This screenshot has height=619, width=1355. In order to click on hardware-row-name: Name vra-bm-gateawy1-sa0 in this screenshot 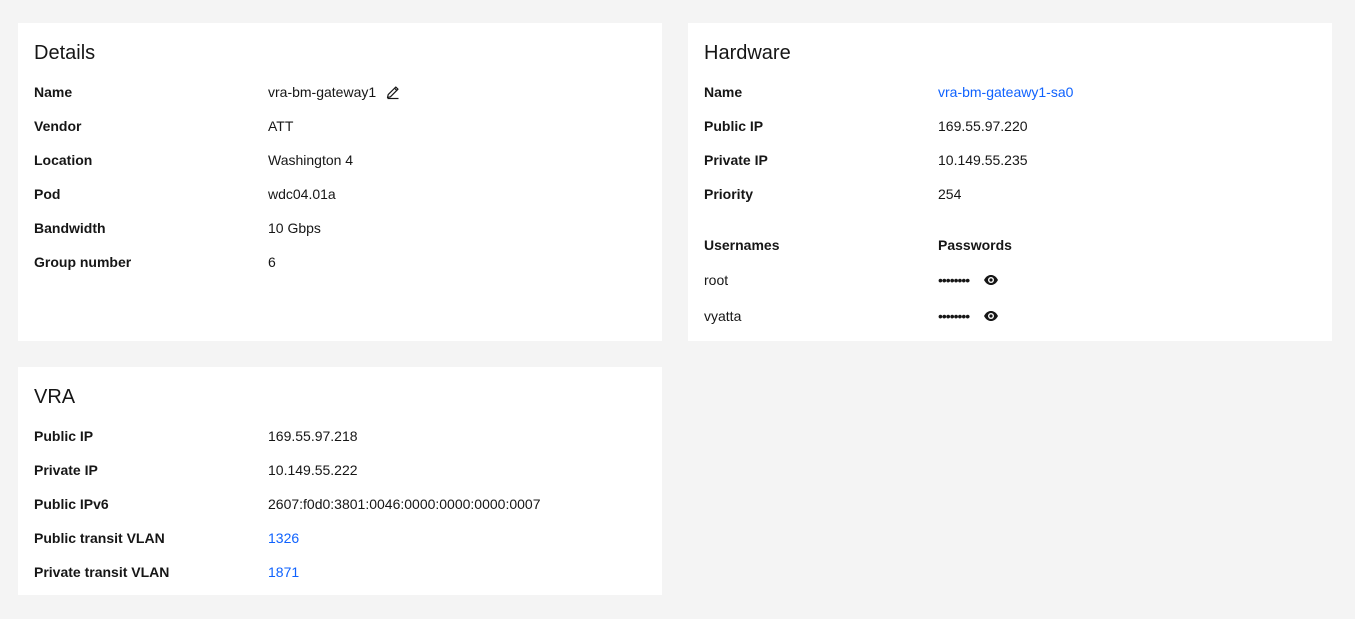, I will do `click(1010, 92)`.